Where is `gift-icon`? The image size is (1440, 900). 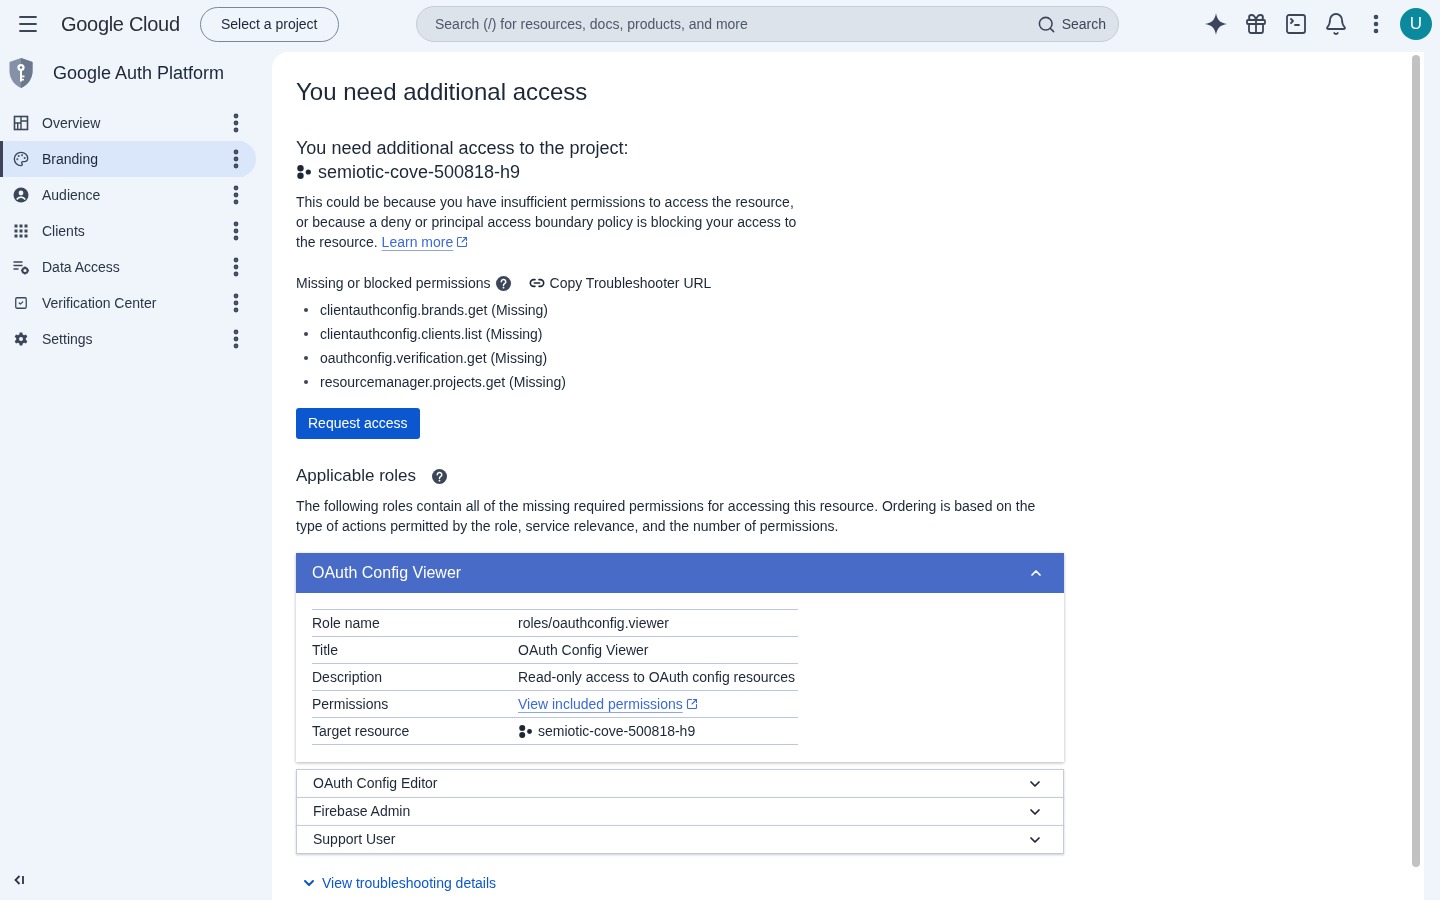
gift-icon is located at coordinates (1256, 24).